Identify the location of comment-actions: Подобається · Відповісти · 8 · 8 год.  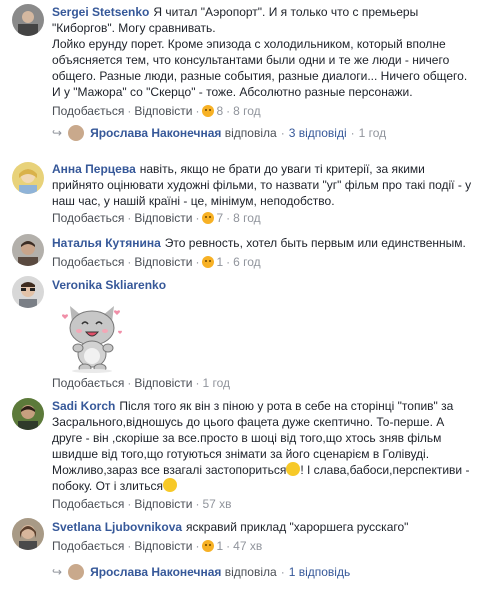
(156, 111).